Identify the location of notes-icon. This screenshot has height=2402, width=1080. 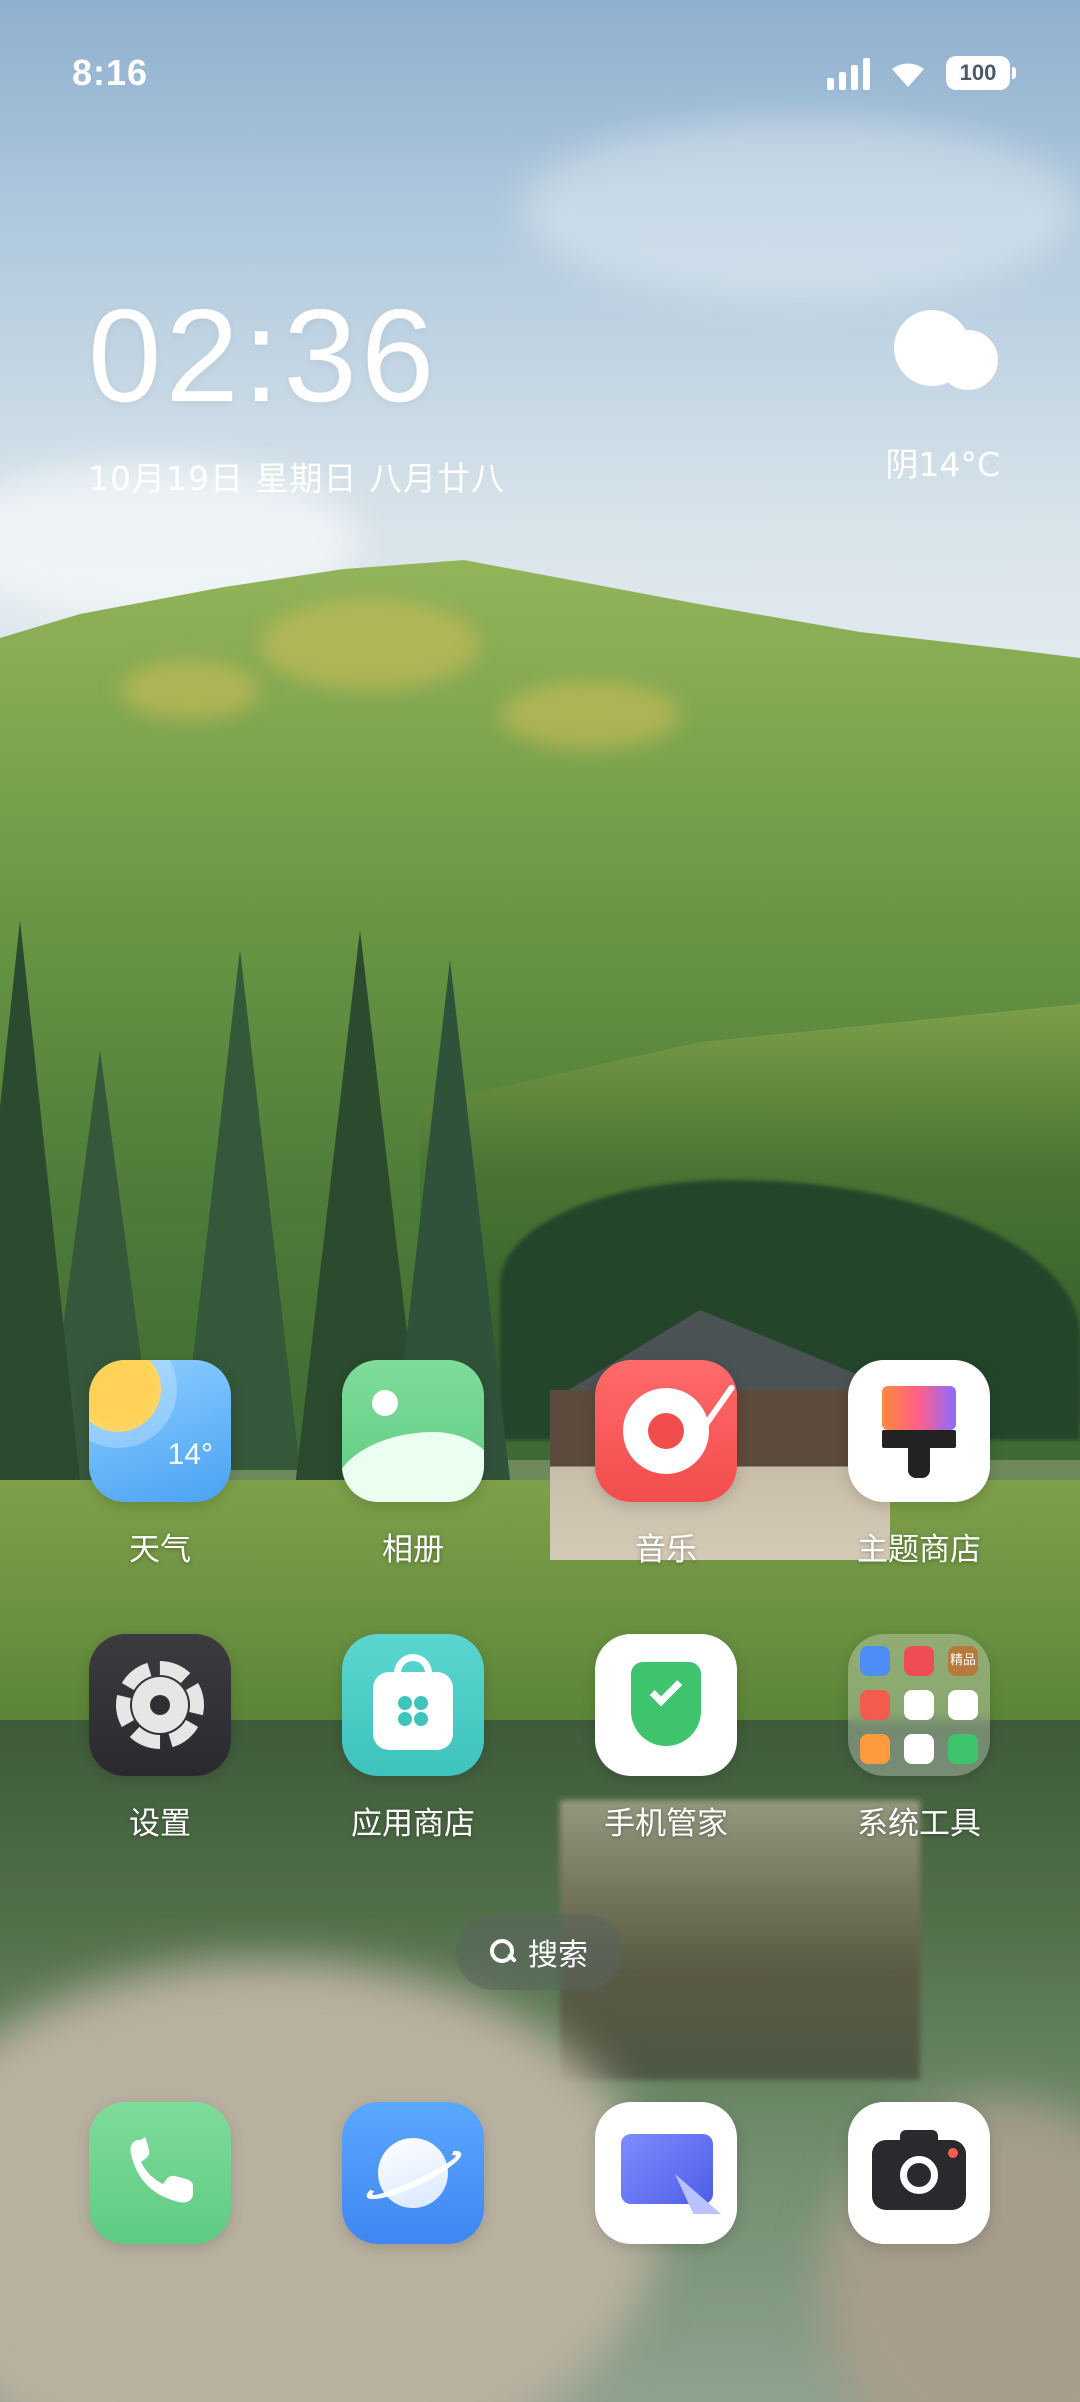
(666, 2173).